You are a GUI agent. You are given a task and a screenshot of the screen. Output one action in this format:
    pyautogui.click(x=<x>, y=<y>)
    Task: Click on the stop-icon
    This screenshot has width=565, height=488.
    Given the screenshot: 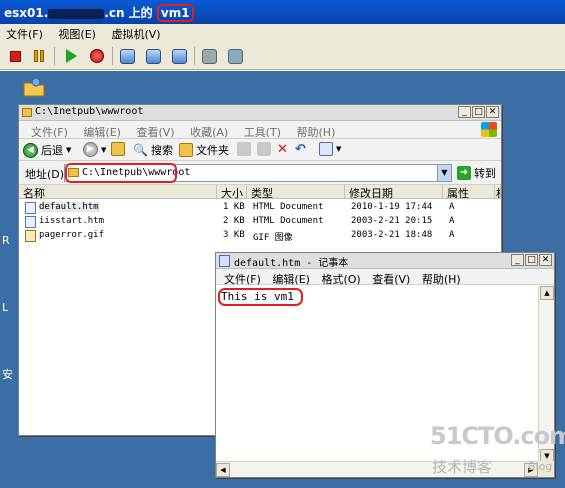 What is the action you would take?
    pyautogui.click(x=15, y=56)
    